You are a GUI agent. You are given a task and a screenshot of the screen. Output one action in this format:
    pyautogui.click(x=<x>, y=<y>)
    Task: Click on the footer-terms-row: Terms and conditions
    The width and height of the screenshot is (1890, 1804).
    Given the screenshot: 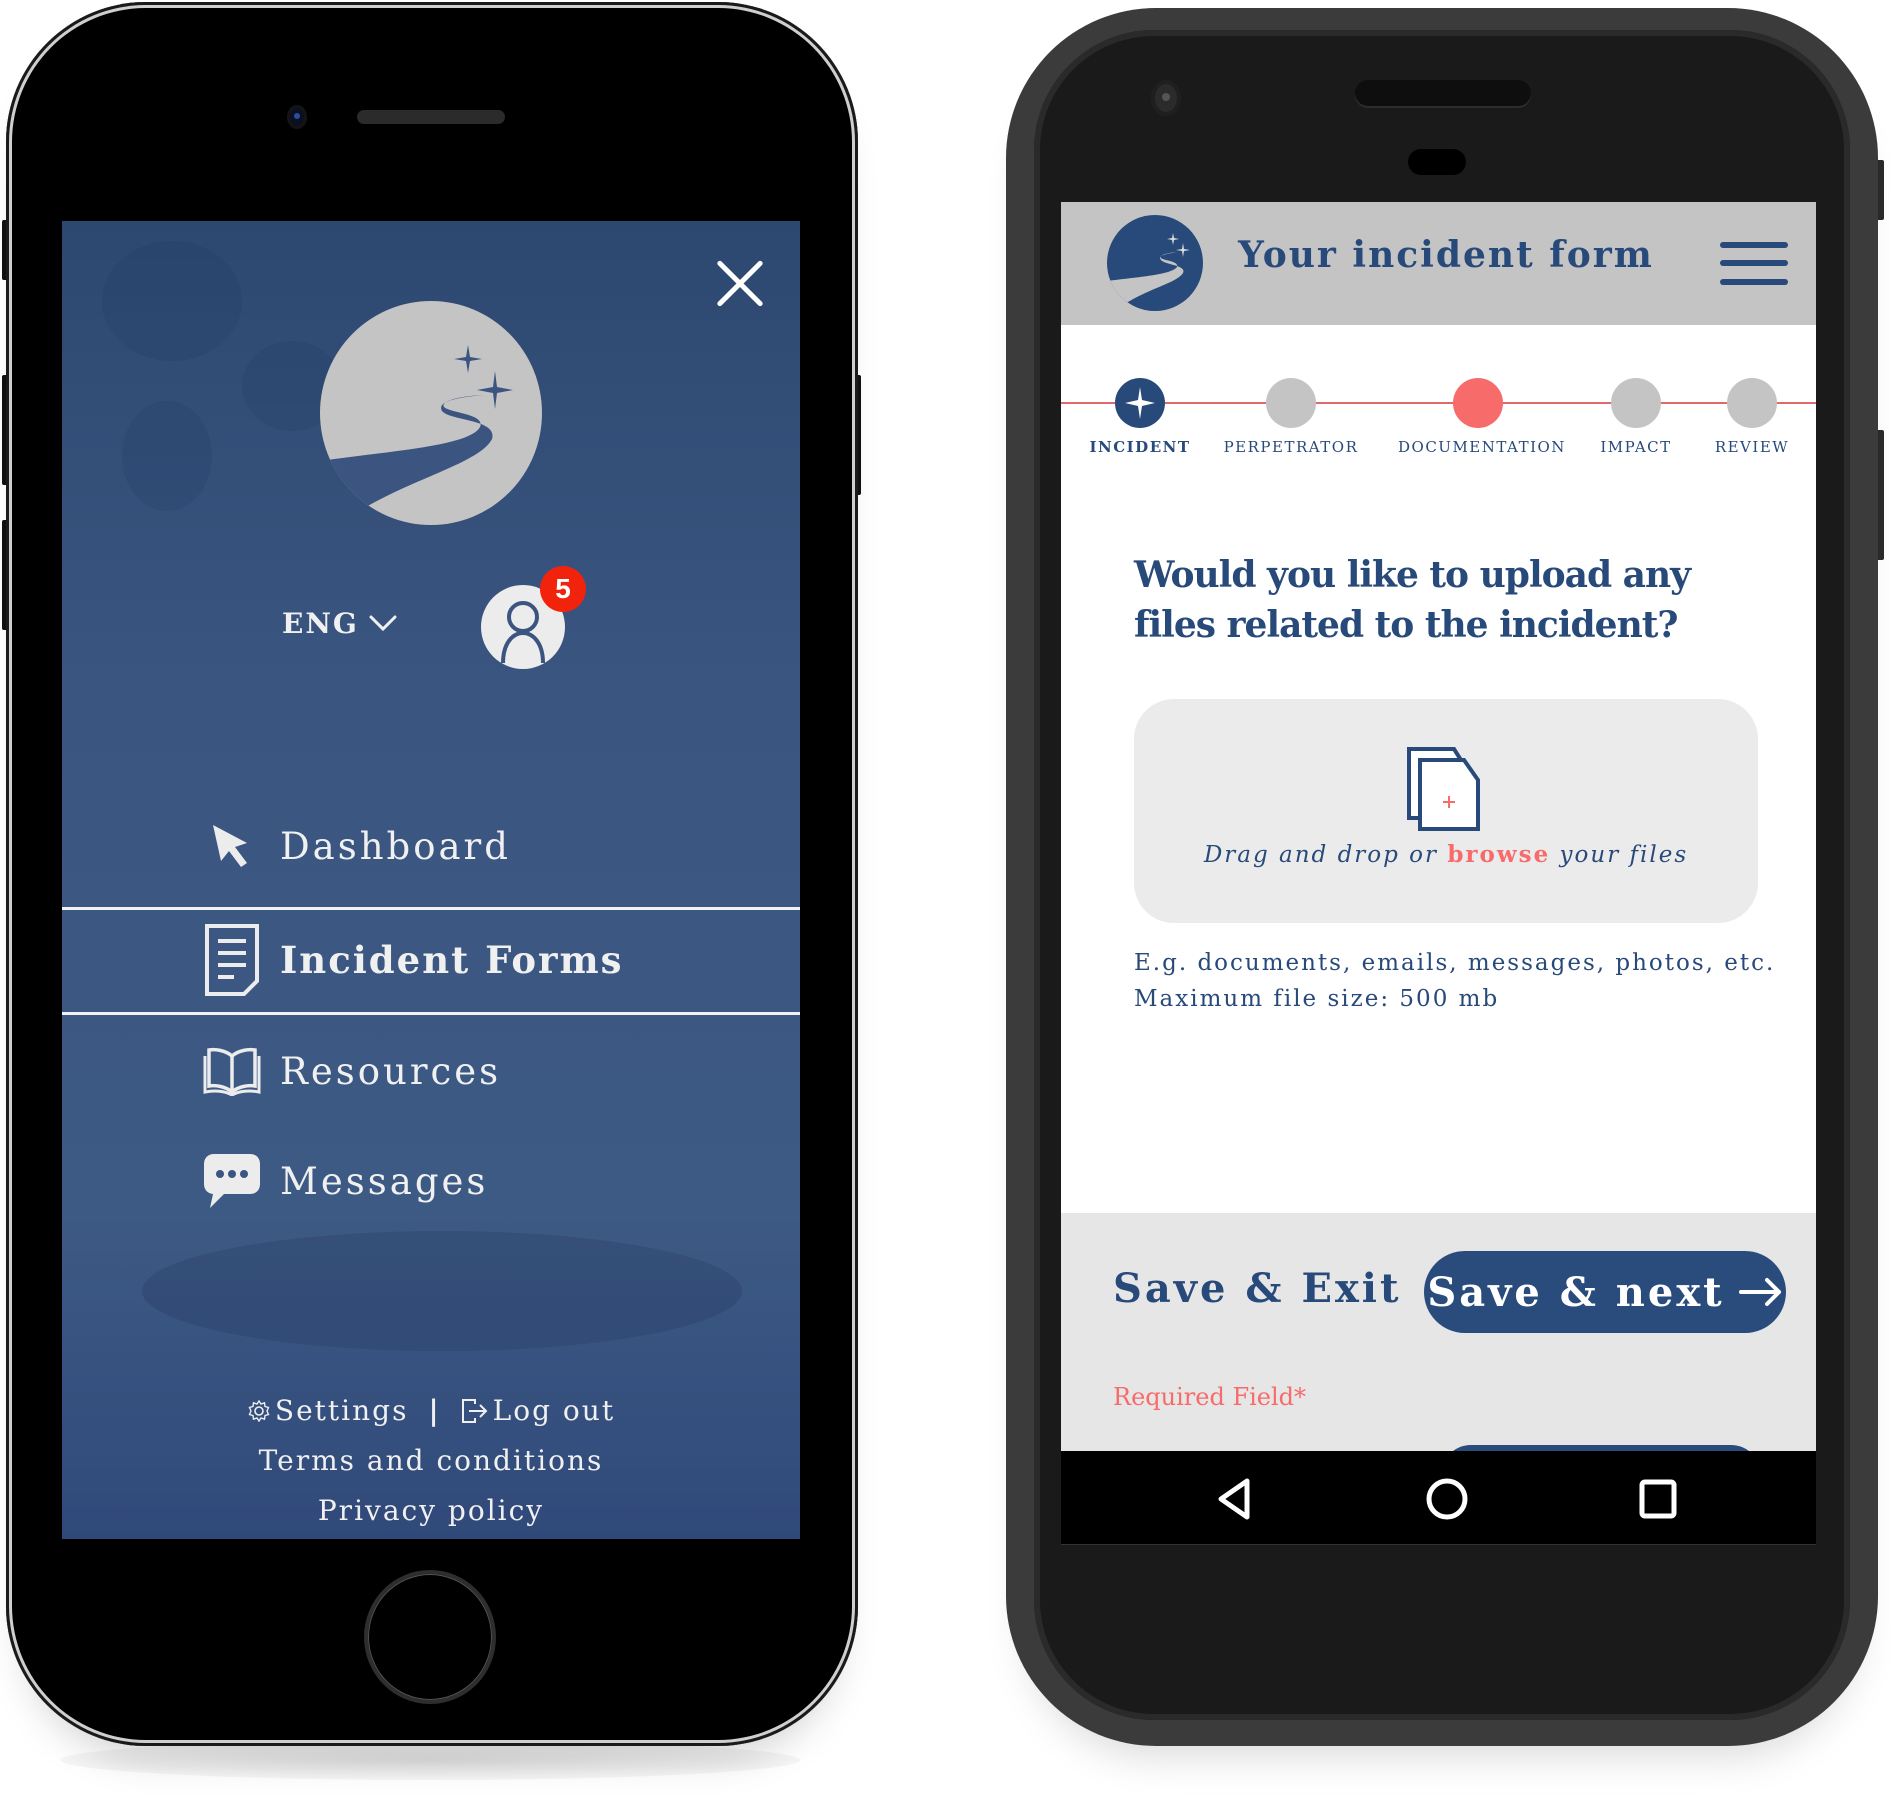 What is the action you would take?
    pyautogui.click(x=431, y=1461)
    